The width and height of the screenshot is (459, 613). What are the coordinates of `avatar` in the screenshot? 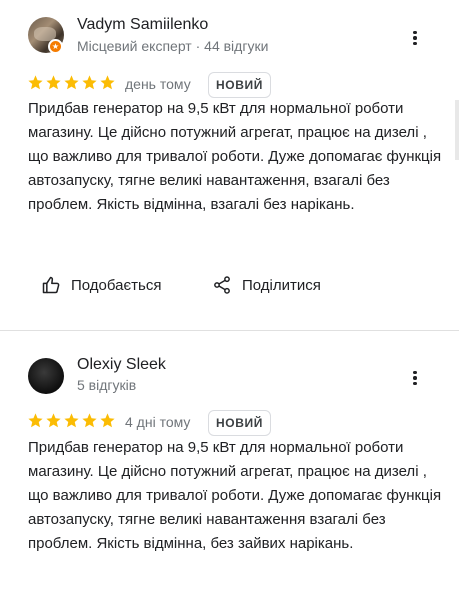 It's located at (46, 376).